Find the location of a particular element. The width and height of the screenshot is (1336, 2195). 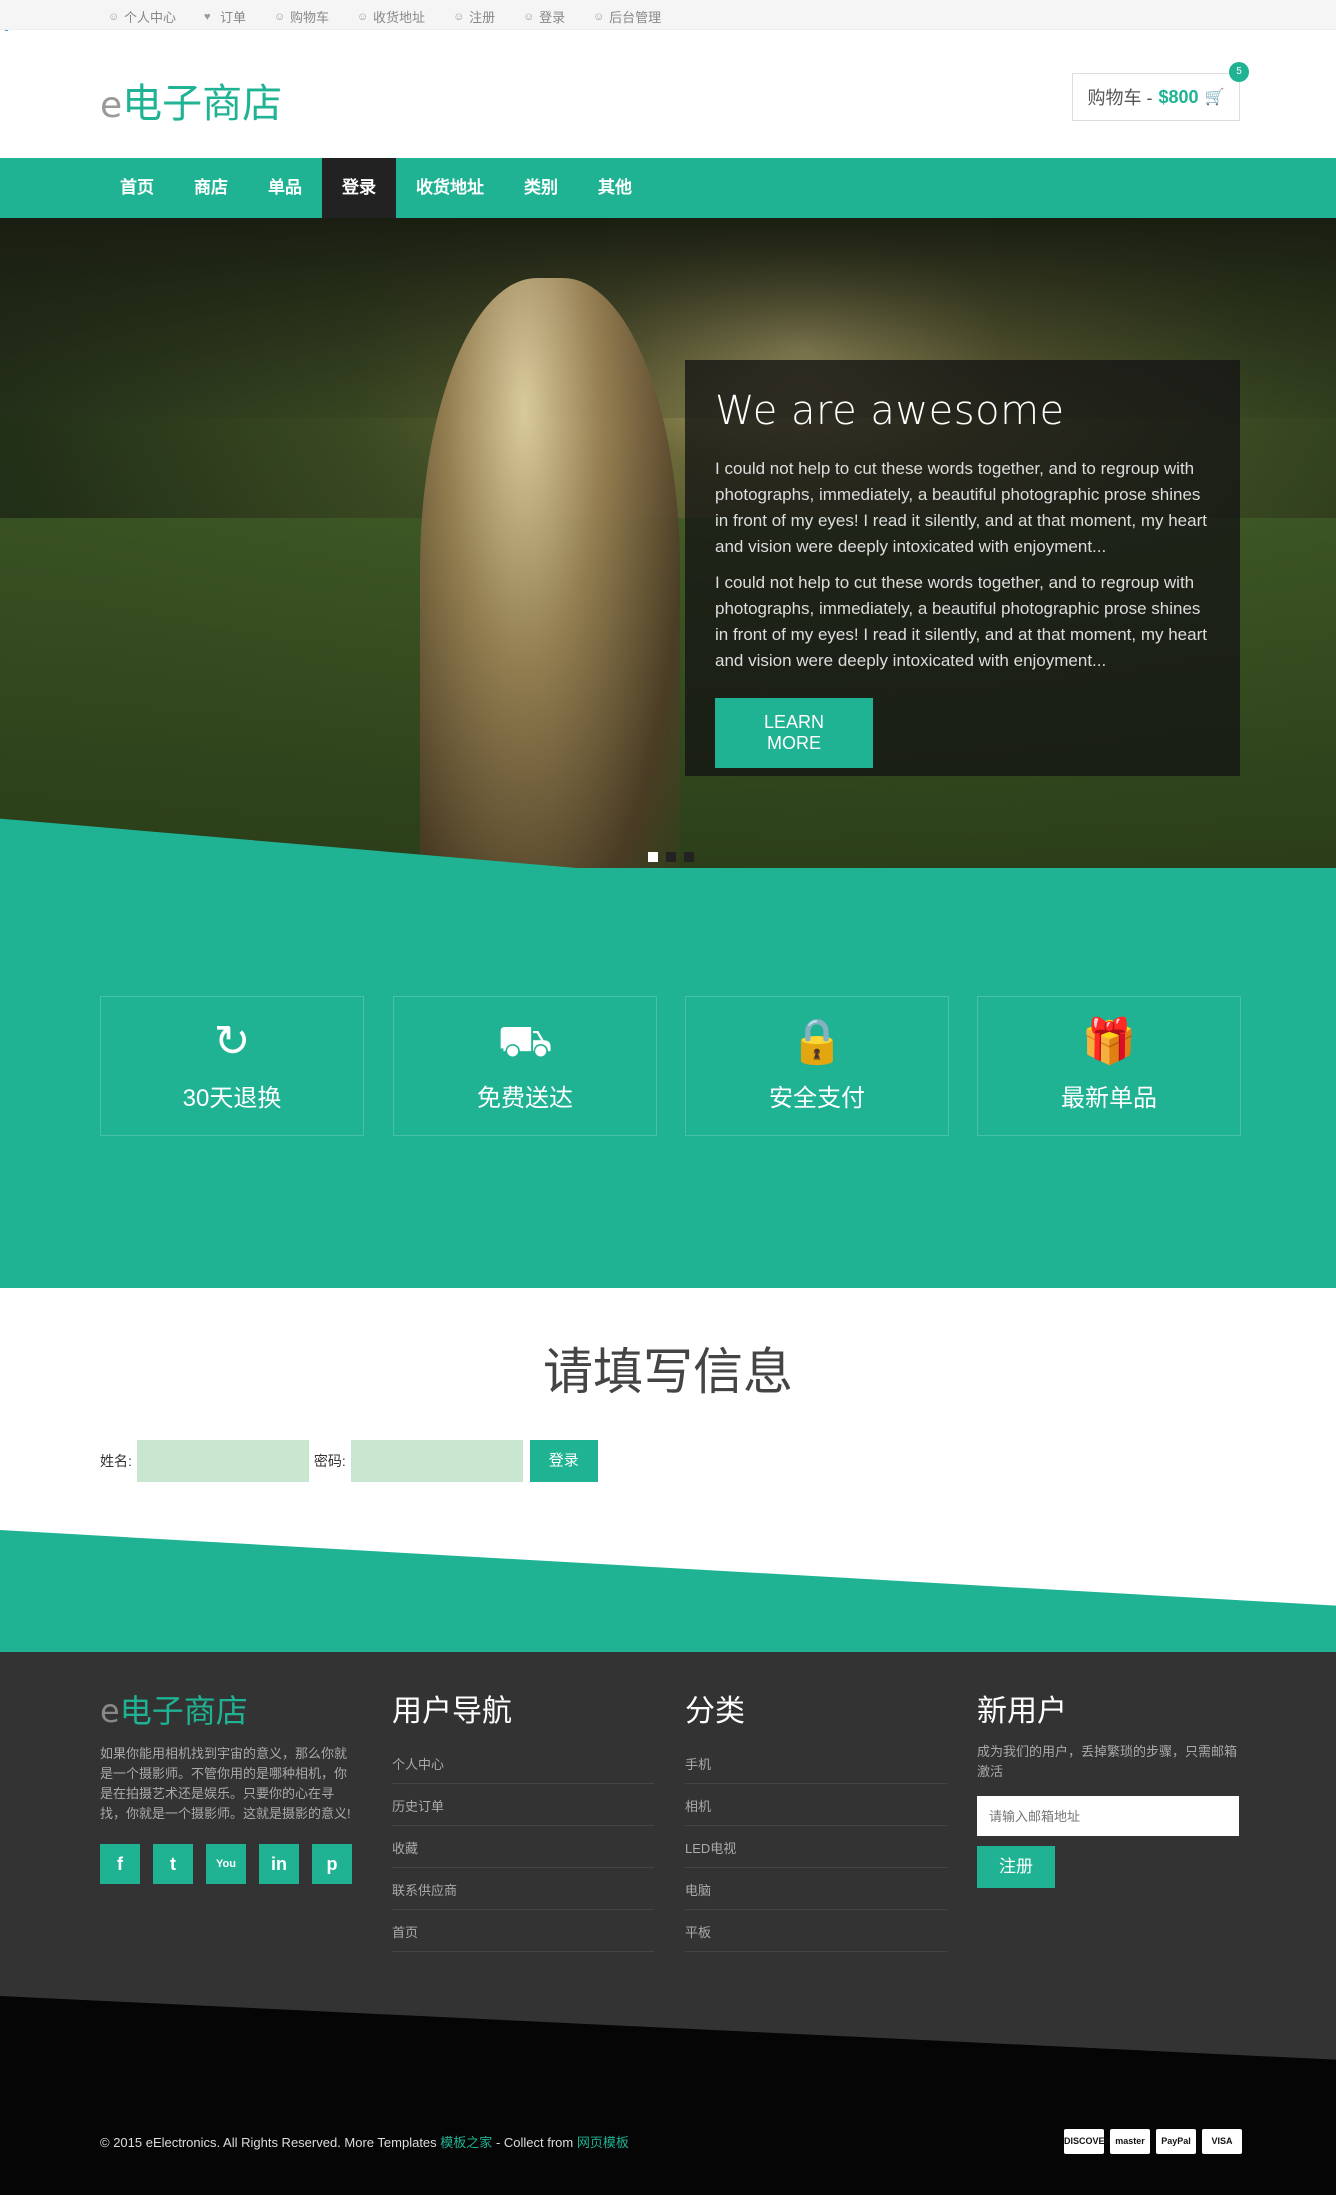

email-input is located at coordinates (1108, 1816).